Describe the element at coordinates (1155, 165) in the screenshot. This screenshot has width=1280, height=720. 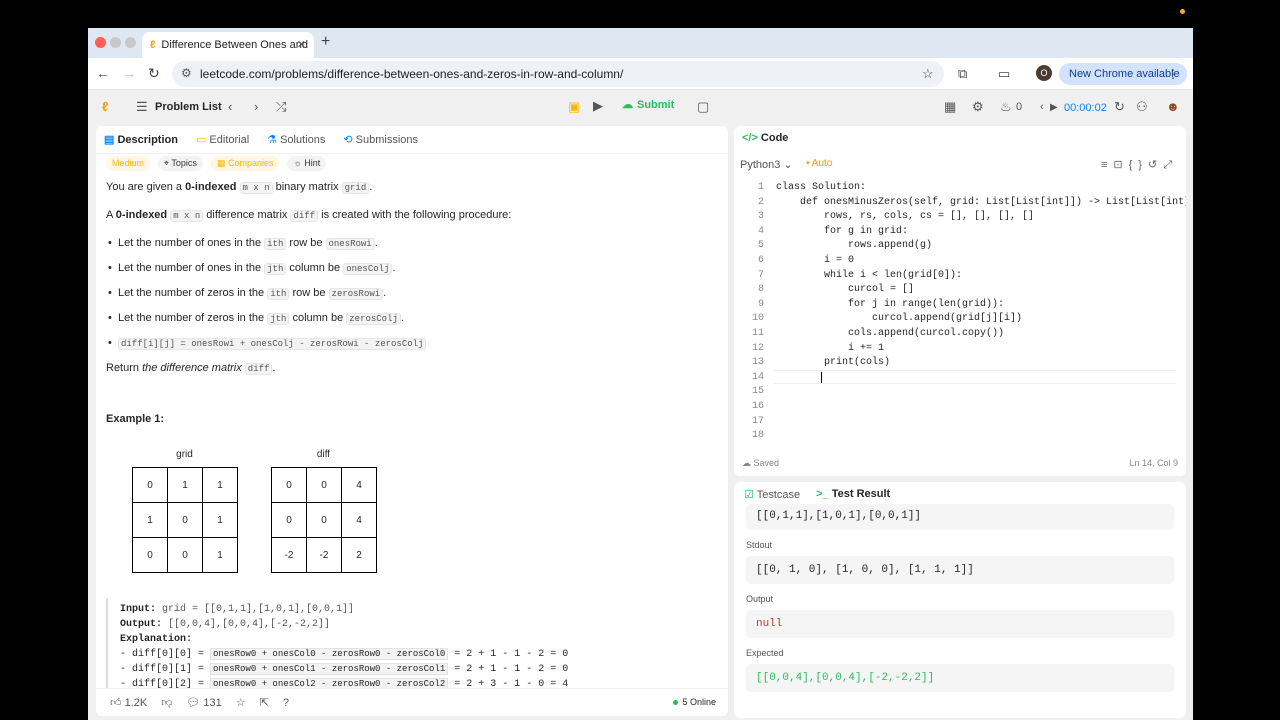
I see `reset-icon: ↺` at that location.